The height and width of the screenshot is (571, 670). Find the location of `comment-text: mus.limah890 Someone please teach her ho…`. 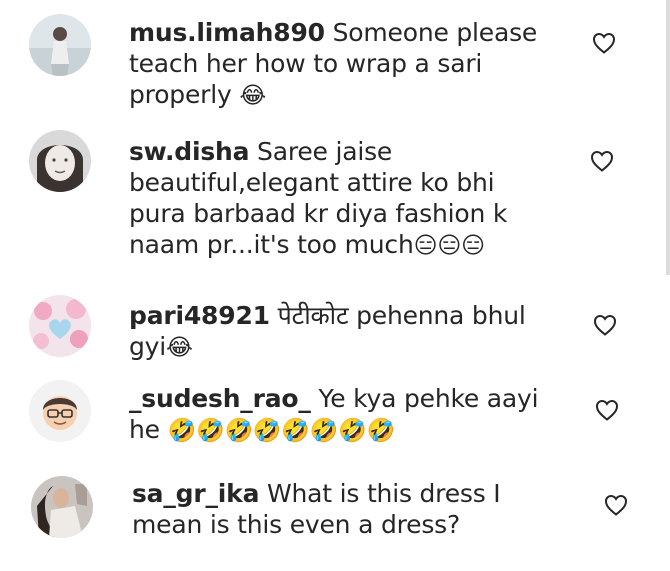

comment-text: mus.limah890 Someone please teach her ho… is located at coordinates (339, 64).